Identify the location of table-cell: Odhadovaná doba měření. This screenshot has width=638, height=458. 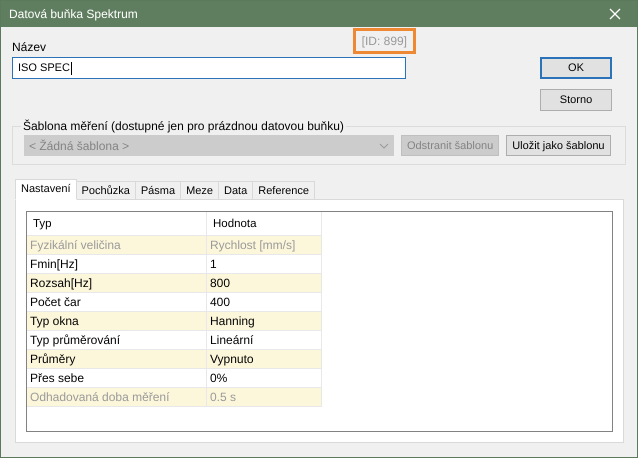
(117, 397).